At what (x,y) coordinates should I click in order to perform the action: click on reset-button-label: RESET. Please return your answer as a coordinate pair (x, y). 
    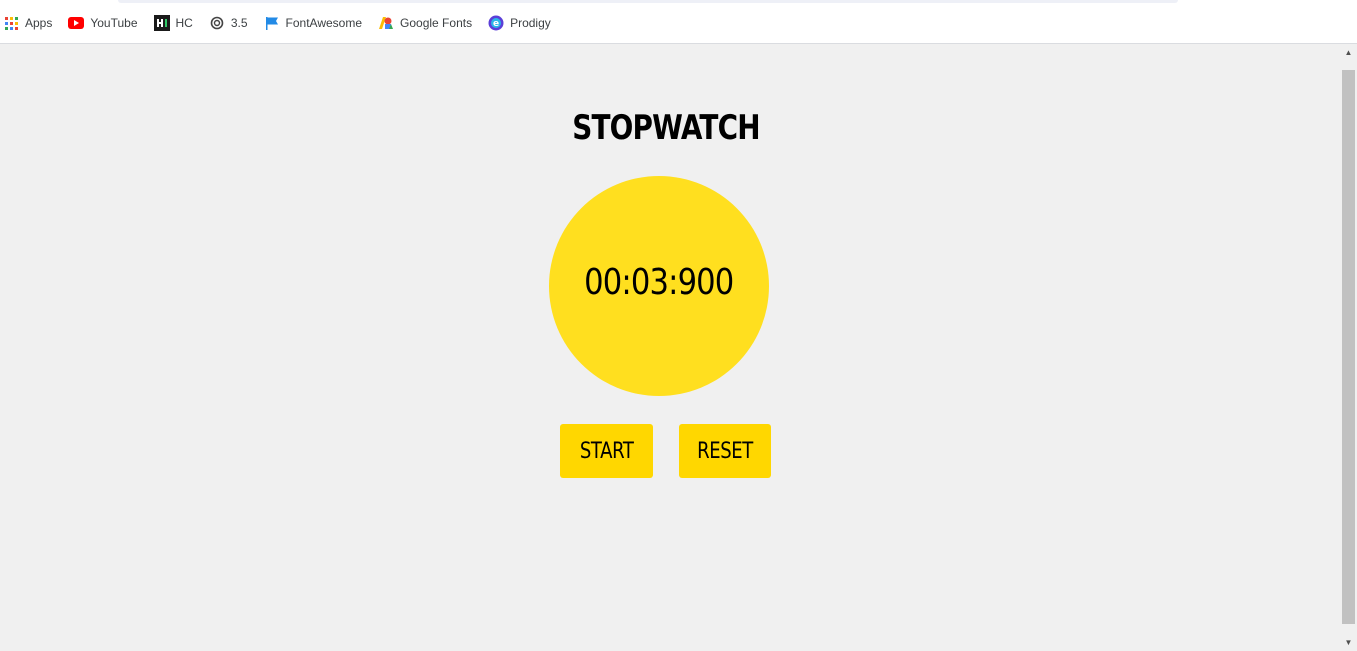
    Looking at the image, I should click on (725, 451).